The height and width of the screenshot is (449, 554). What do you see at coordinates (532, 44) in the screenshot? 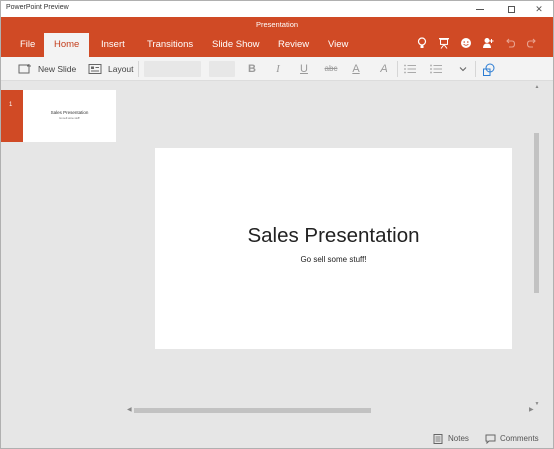
I see `redo-icon` at bounding box center [532, 44].